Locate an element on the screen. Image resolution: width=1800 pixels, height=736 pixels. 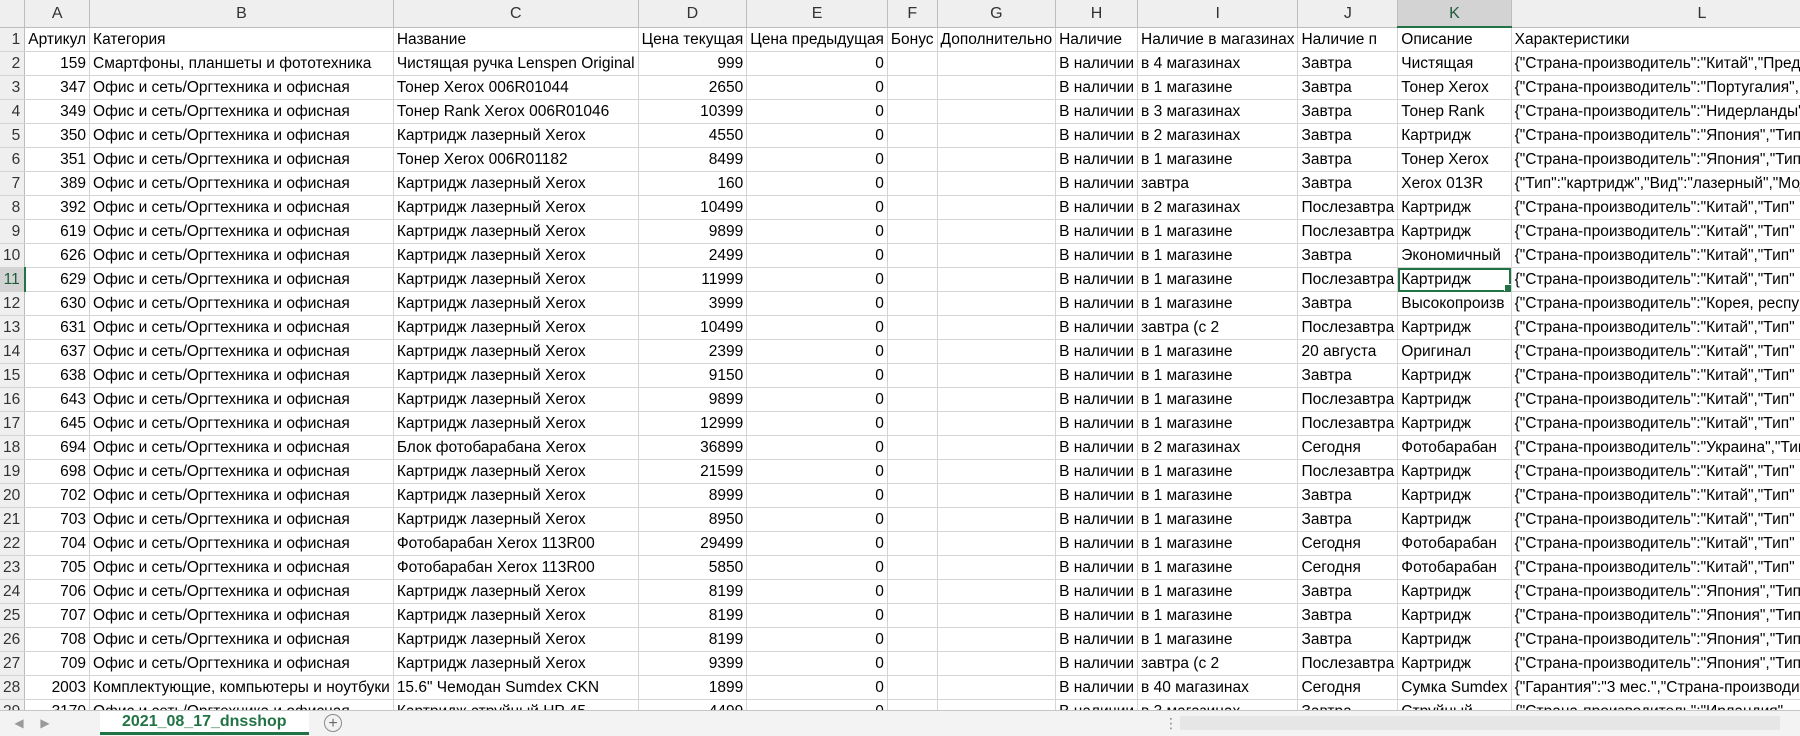
cell-l: Характеристики is located at coordinates (1655, 39).